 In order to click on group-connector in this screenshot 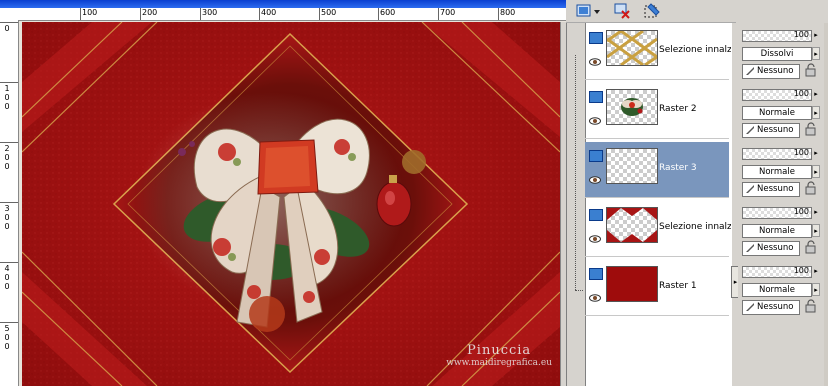, I will do `click(575, 172)`.